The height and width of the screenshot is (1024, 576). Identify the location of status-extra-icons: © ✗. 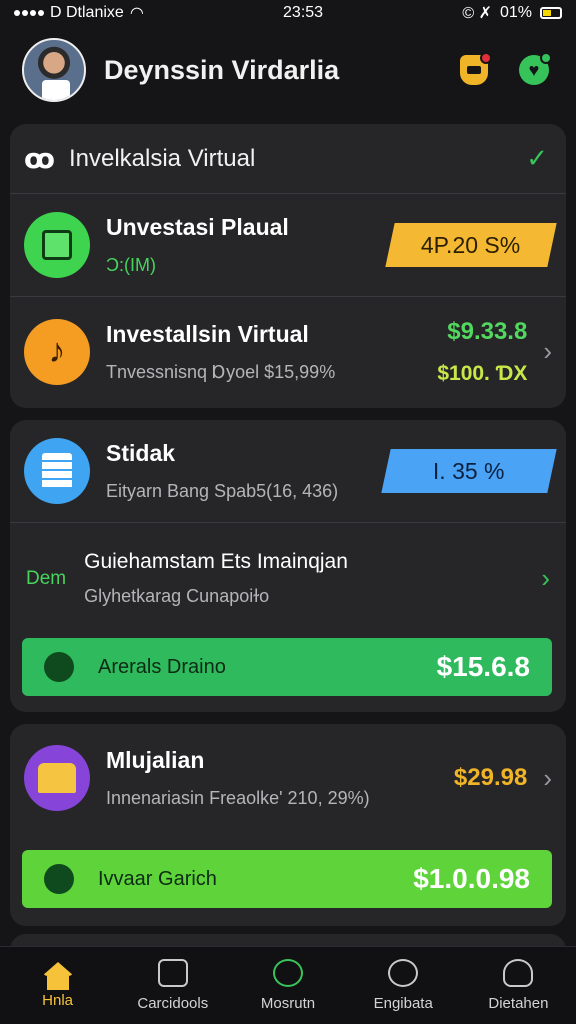
(477, 13).